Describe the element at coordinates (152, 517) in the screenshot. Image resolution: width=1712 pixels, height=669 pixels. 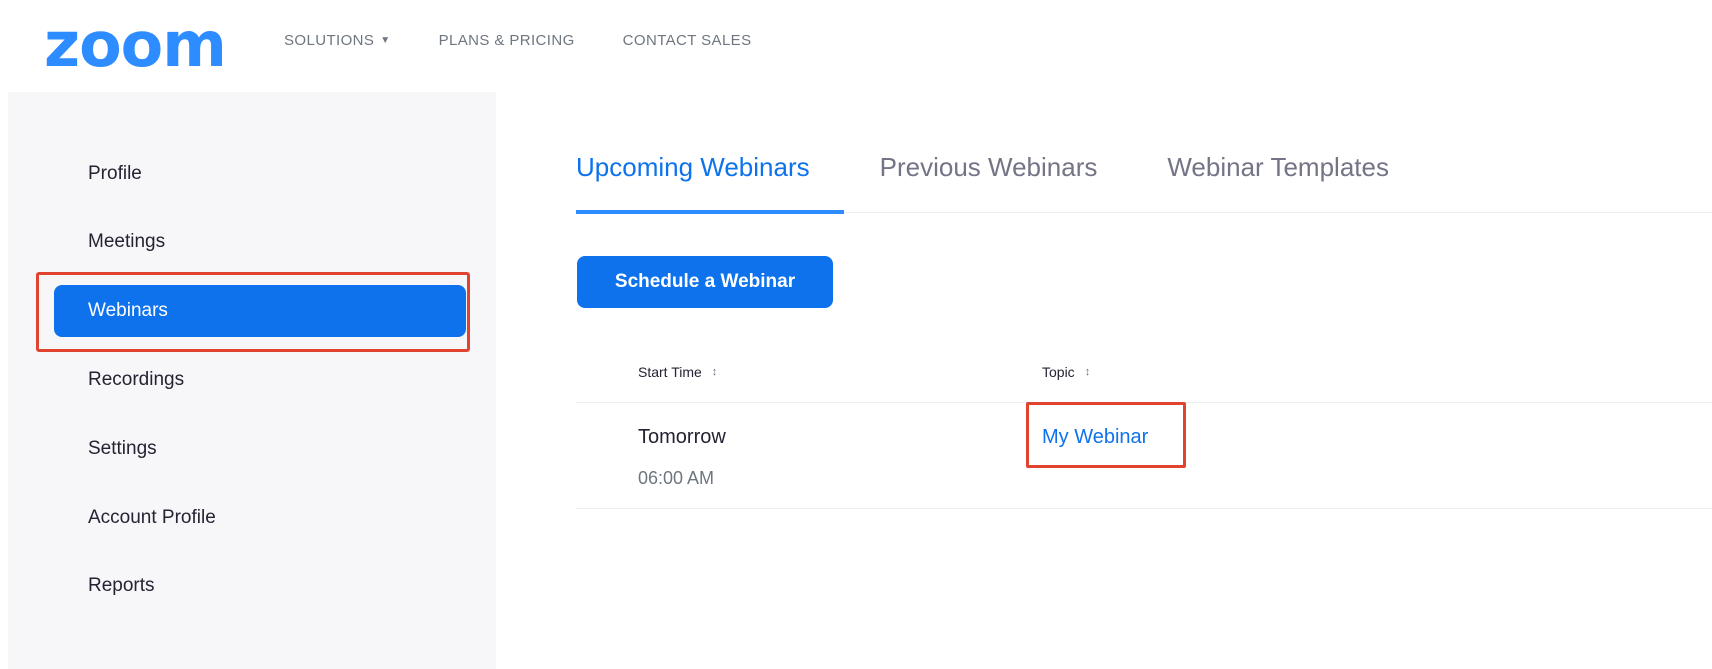
I see `sidebar-item-label: Account Profile` at that location.